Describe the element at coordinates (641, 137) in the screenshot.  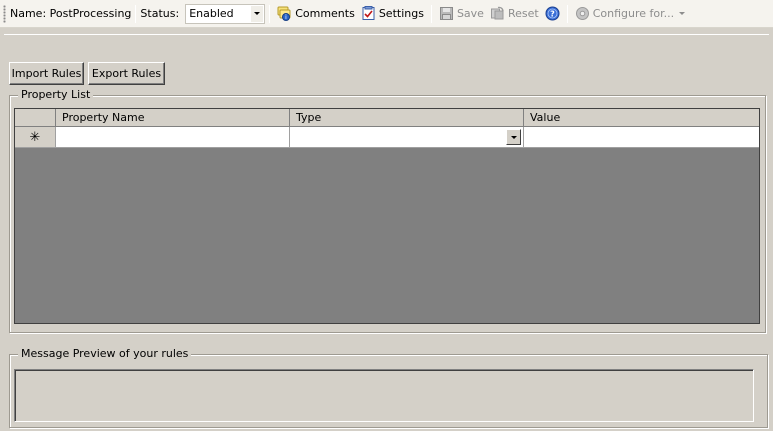
I see `value-cell` at that location.